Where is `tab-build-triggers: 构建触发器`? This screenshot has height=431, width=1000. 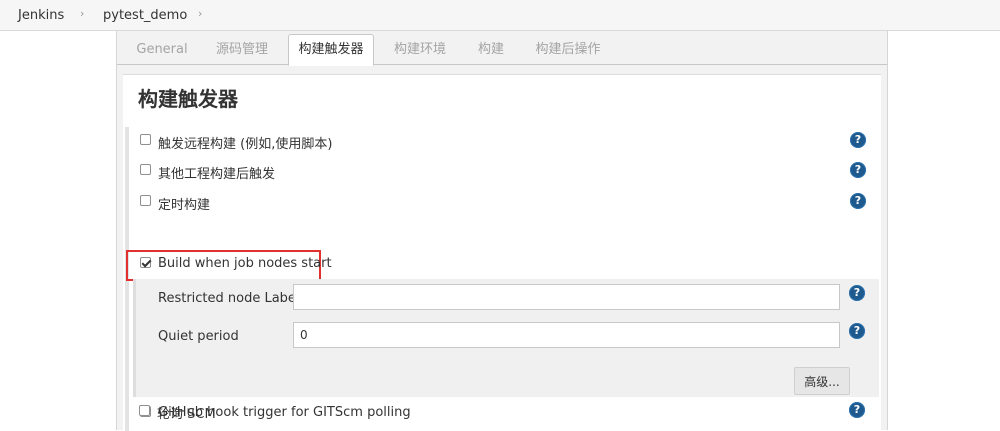 tab-build-triggers: 构建触发器 is located at coordinates (331, 50).